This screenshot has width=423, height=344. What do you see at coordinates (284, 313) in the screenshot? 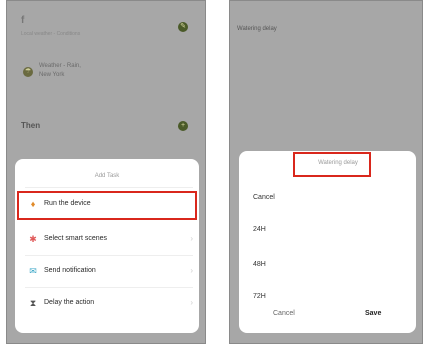
I see `cancel-button: Cancel` at bounding box center [284, 313].